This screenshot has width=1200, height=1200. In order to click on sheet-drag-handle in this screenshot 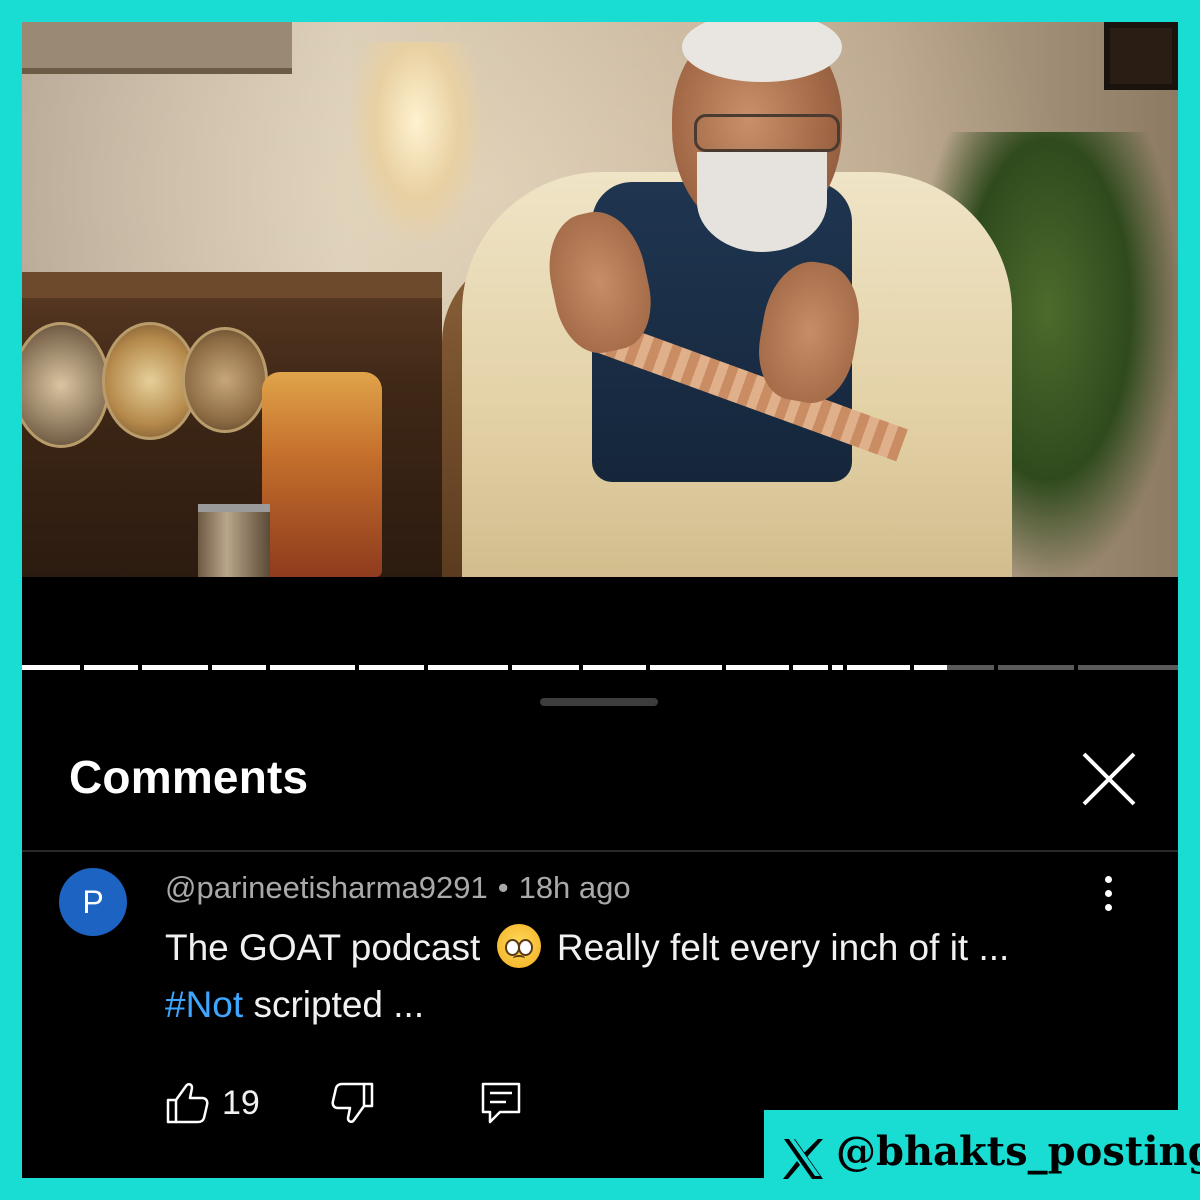, I will do `click(599, 702)`.